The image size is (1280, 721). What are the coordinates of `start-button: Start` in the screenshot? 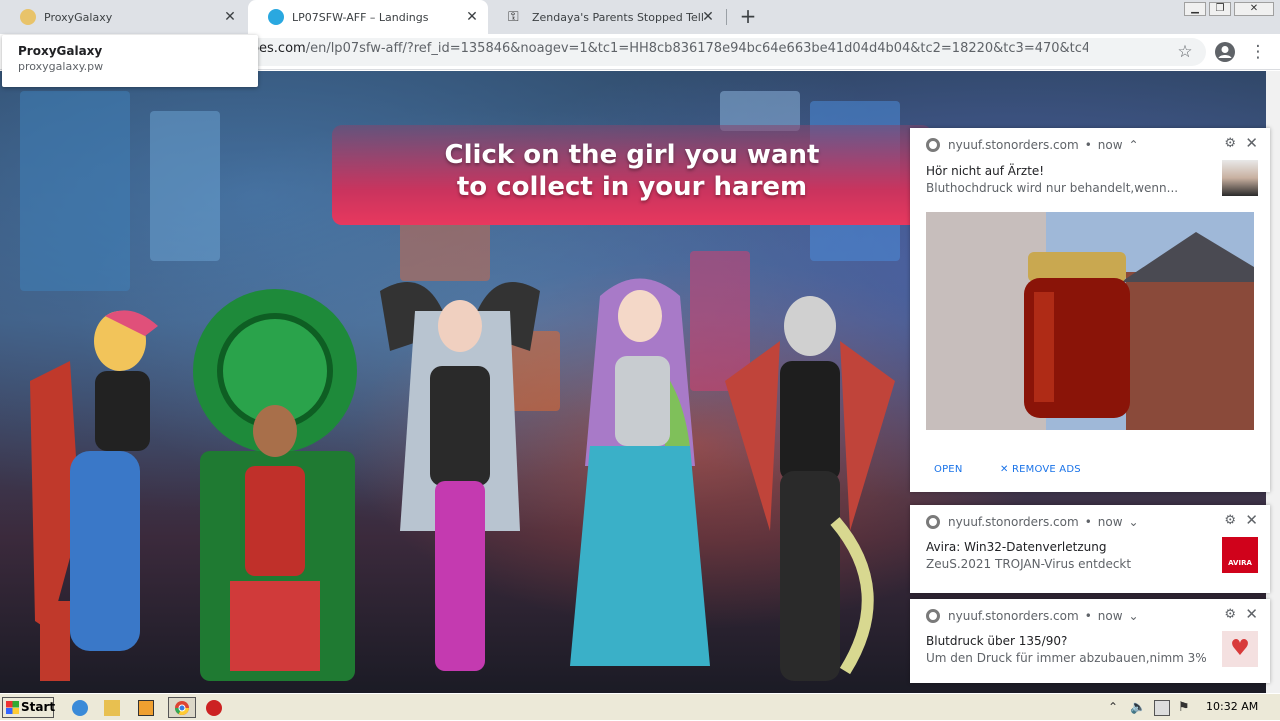 It's located at (29, 707).